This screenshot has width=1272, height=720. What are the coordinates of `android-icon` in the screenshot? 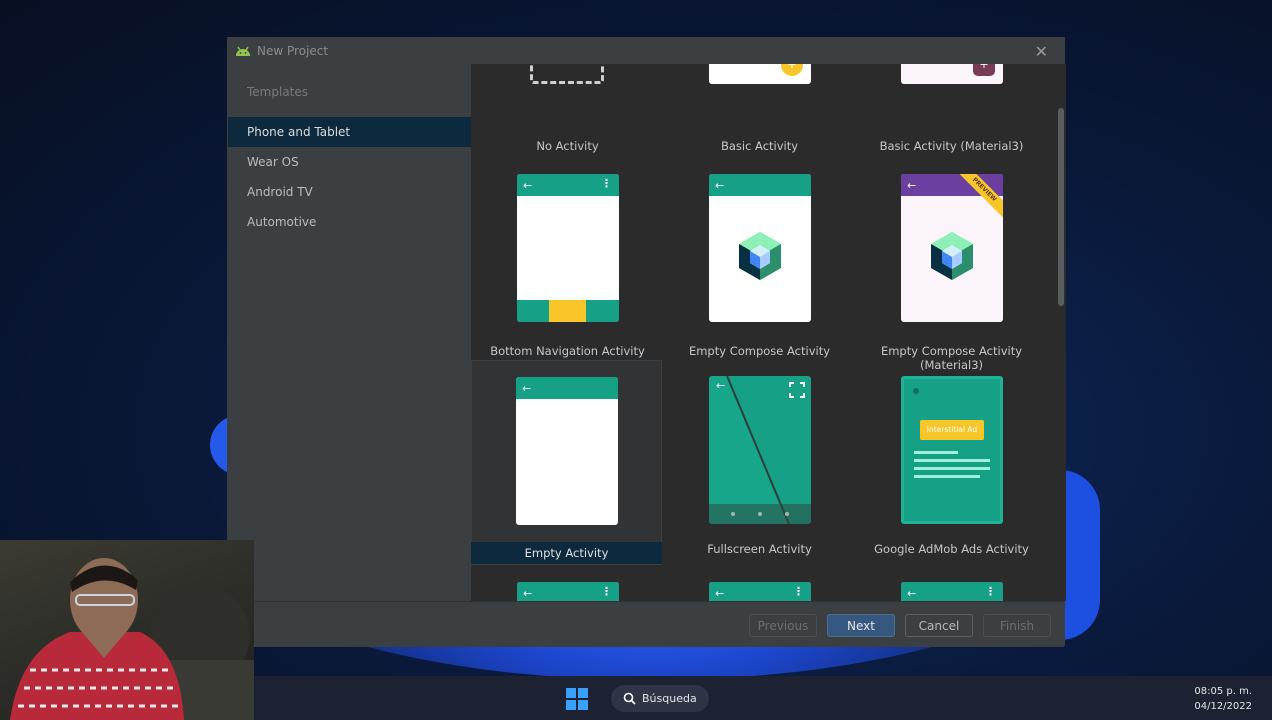 It's located at (243, 51).